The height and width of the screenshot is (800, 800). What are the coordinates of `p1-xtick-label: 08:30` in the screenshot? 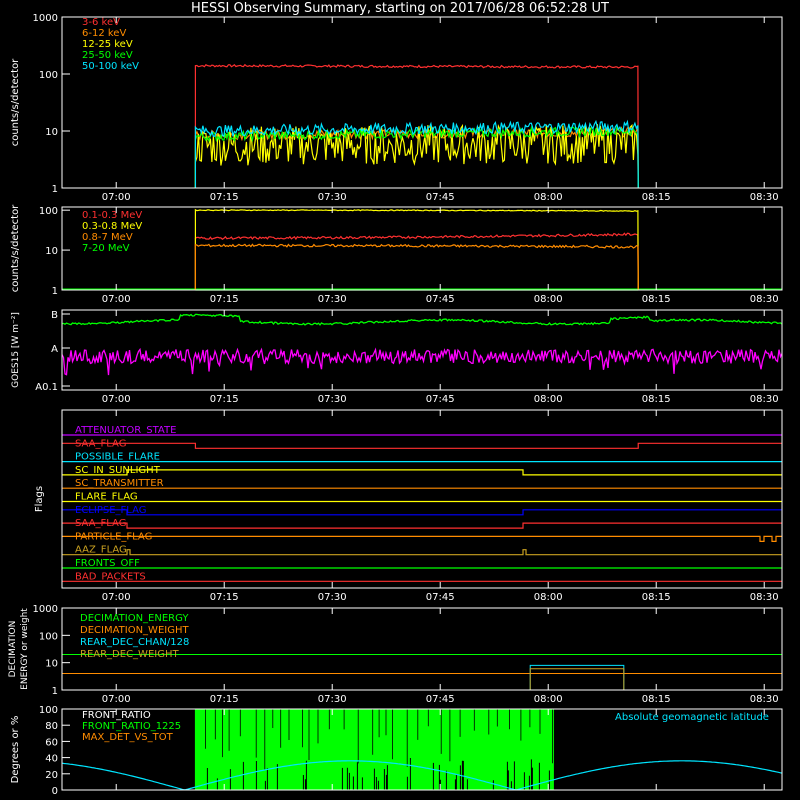 It's located at (764, 197).